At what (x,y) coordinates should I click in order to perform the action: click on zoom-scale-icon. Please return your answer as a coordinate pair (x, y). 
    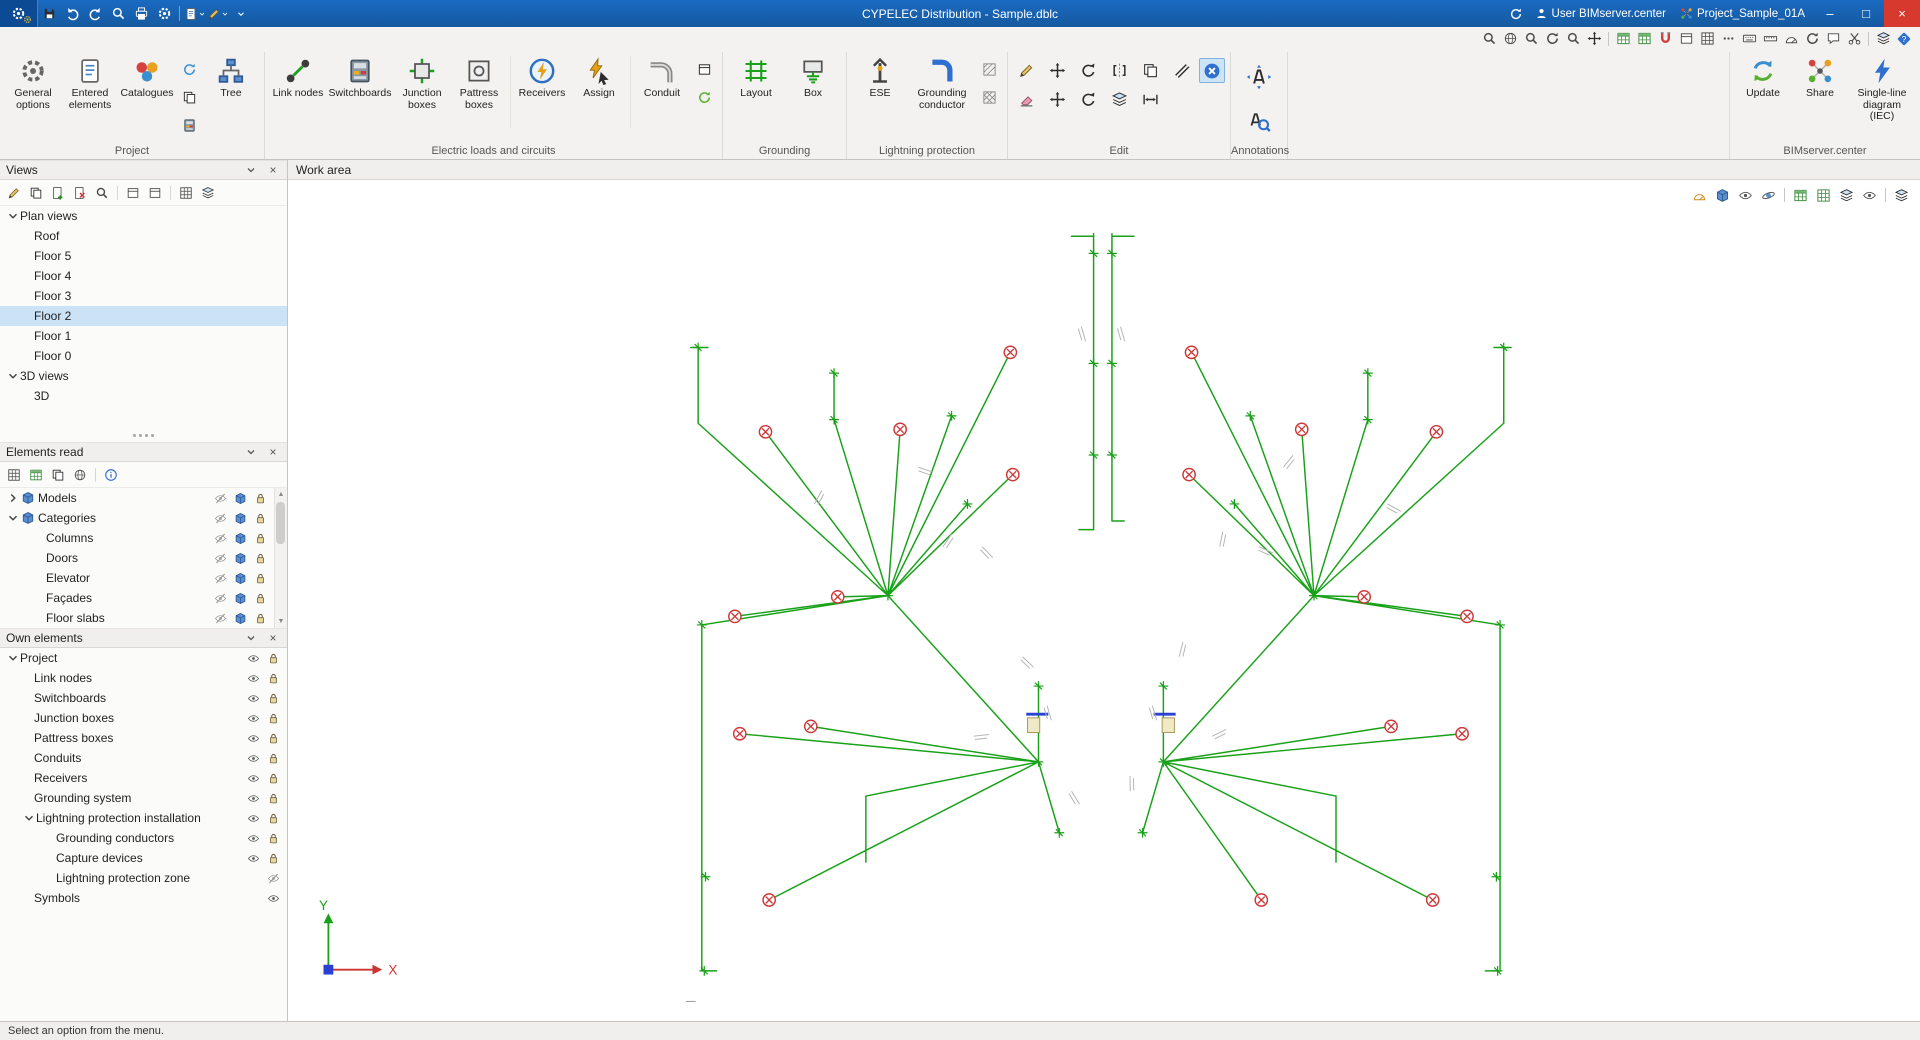
    Looking at the image, I should click on (1573, 38).